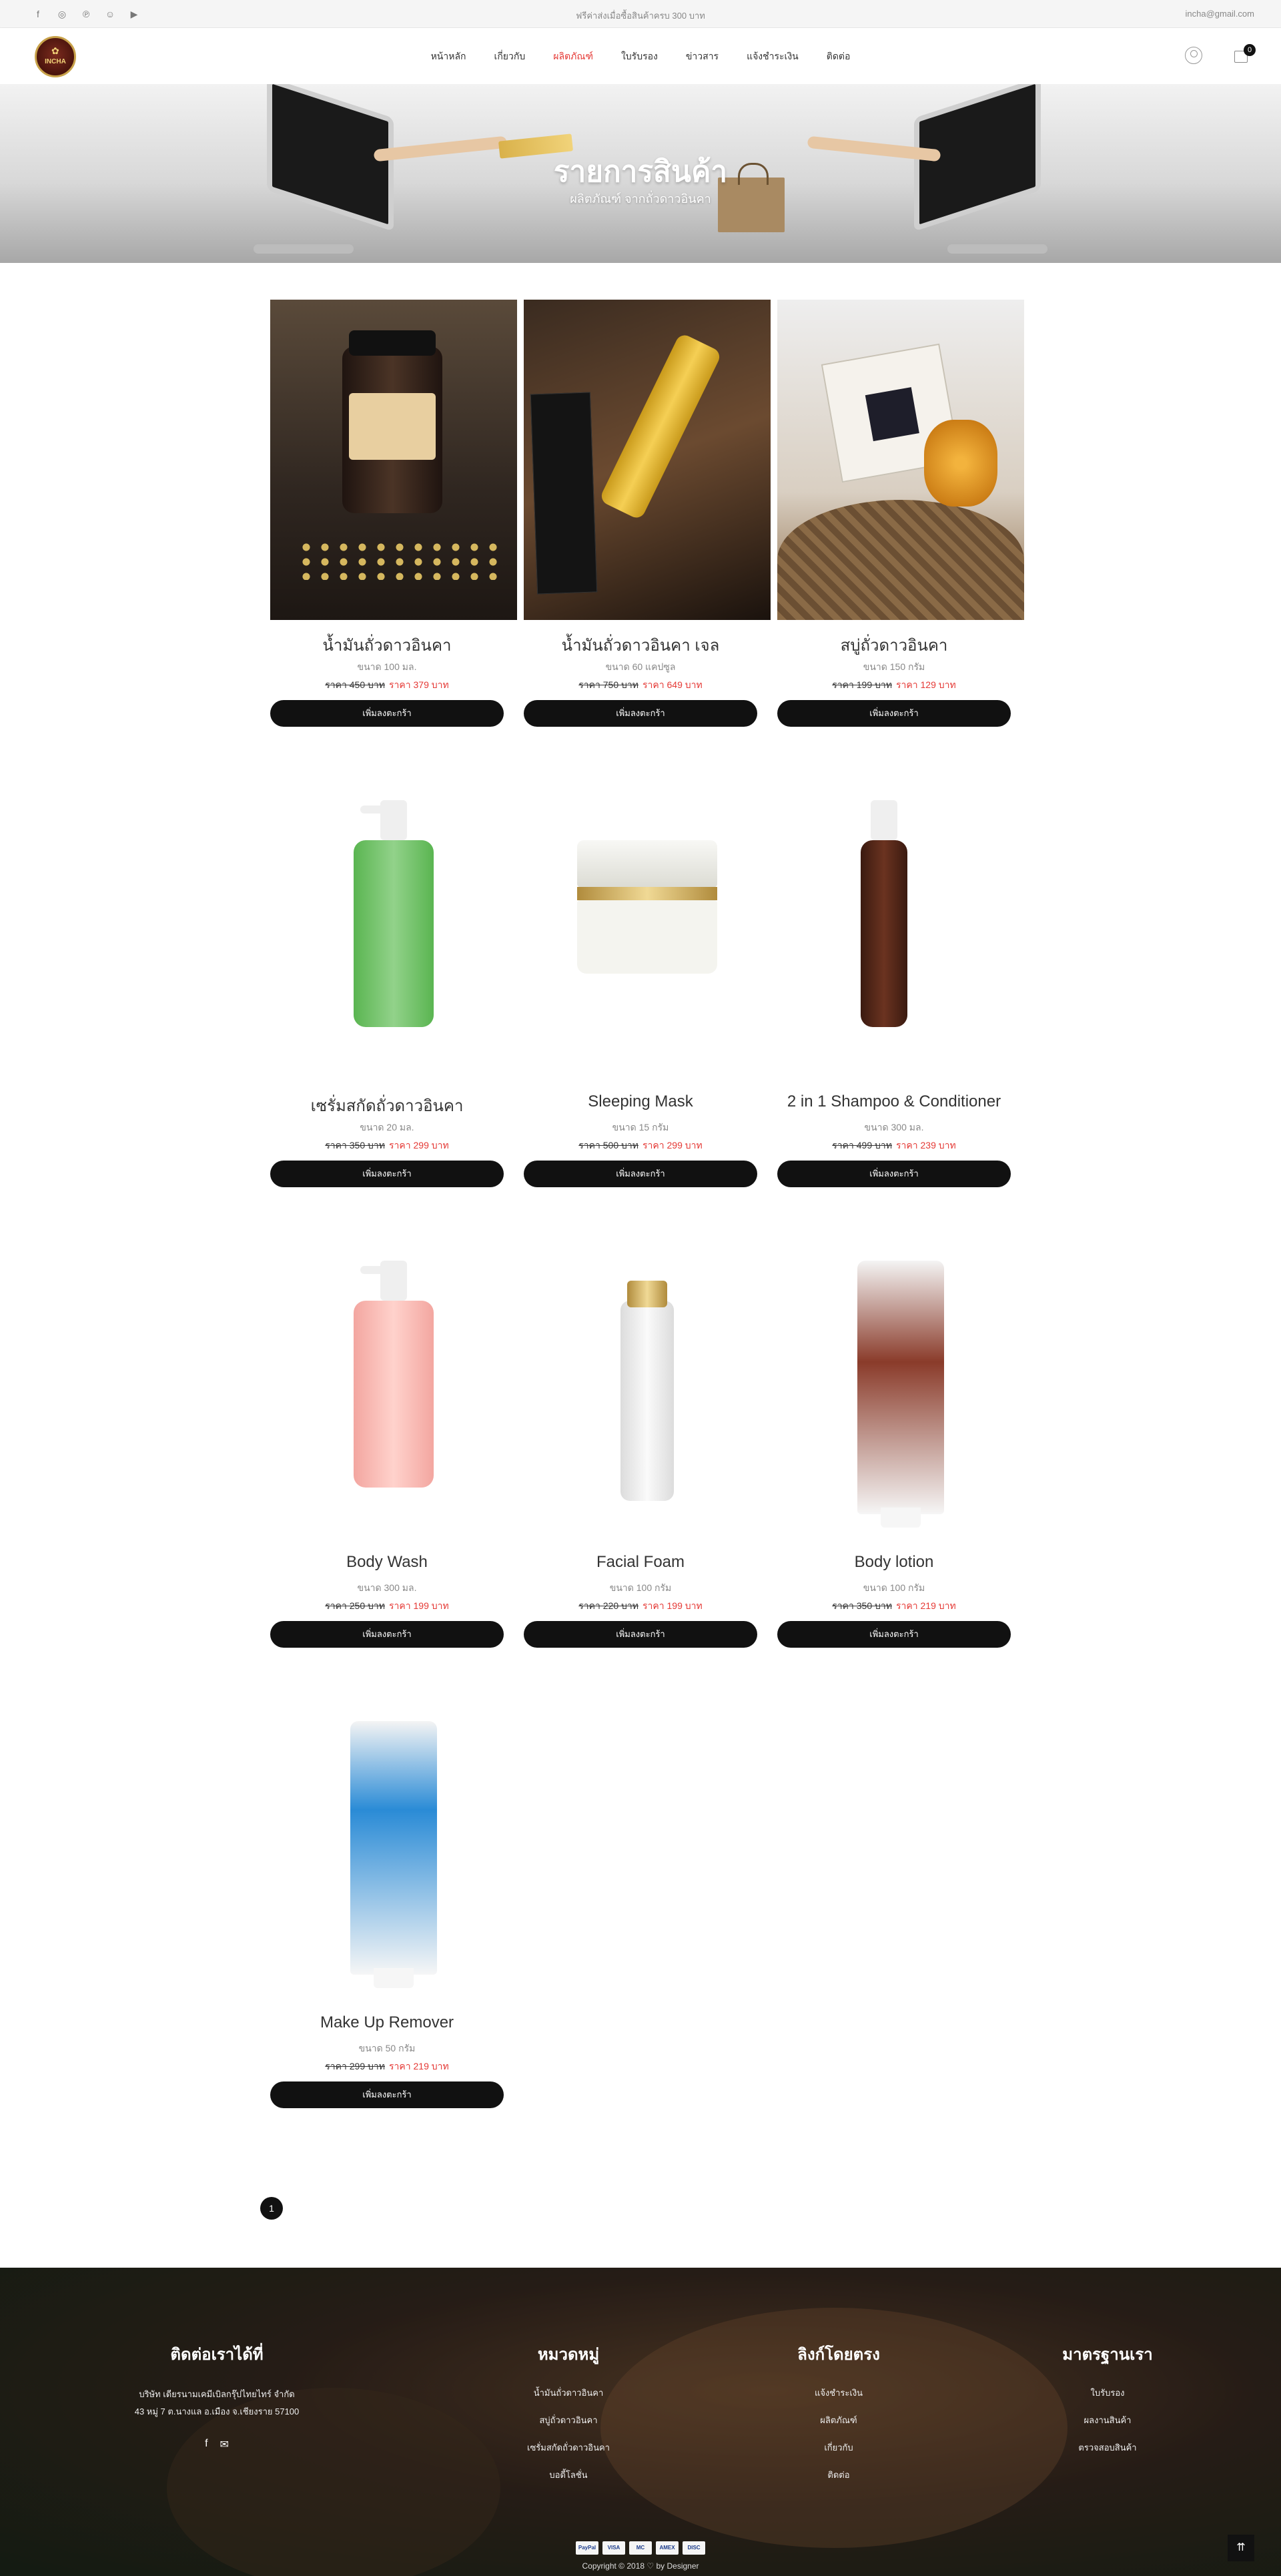  Describe the element at coordinates (449, 56) in the screenshot. I see `nav-item-home: หน้าหลัก` at that location.